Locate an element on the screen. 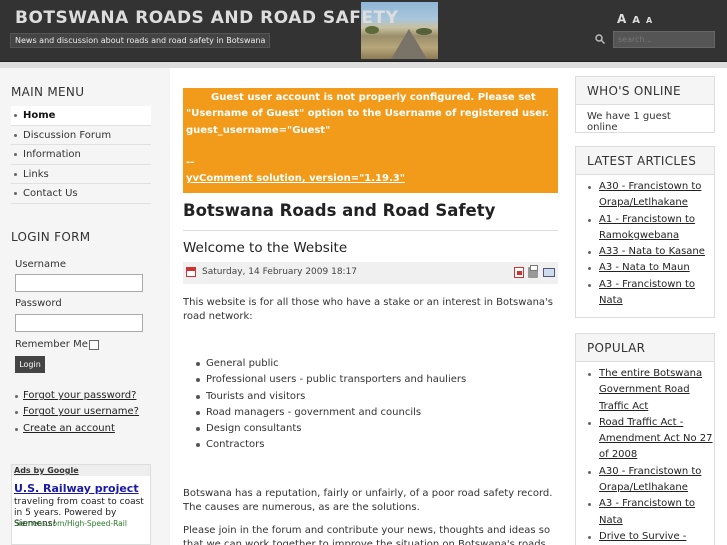 Image resolution: width=727 pixels, height=545 pixels. create-account-item: Create an account is located at coordinates (77, 431).